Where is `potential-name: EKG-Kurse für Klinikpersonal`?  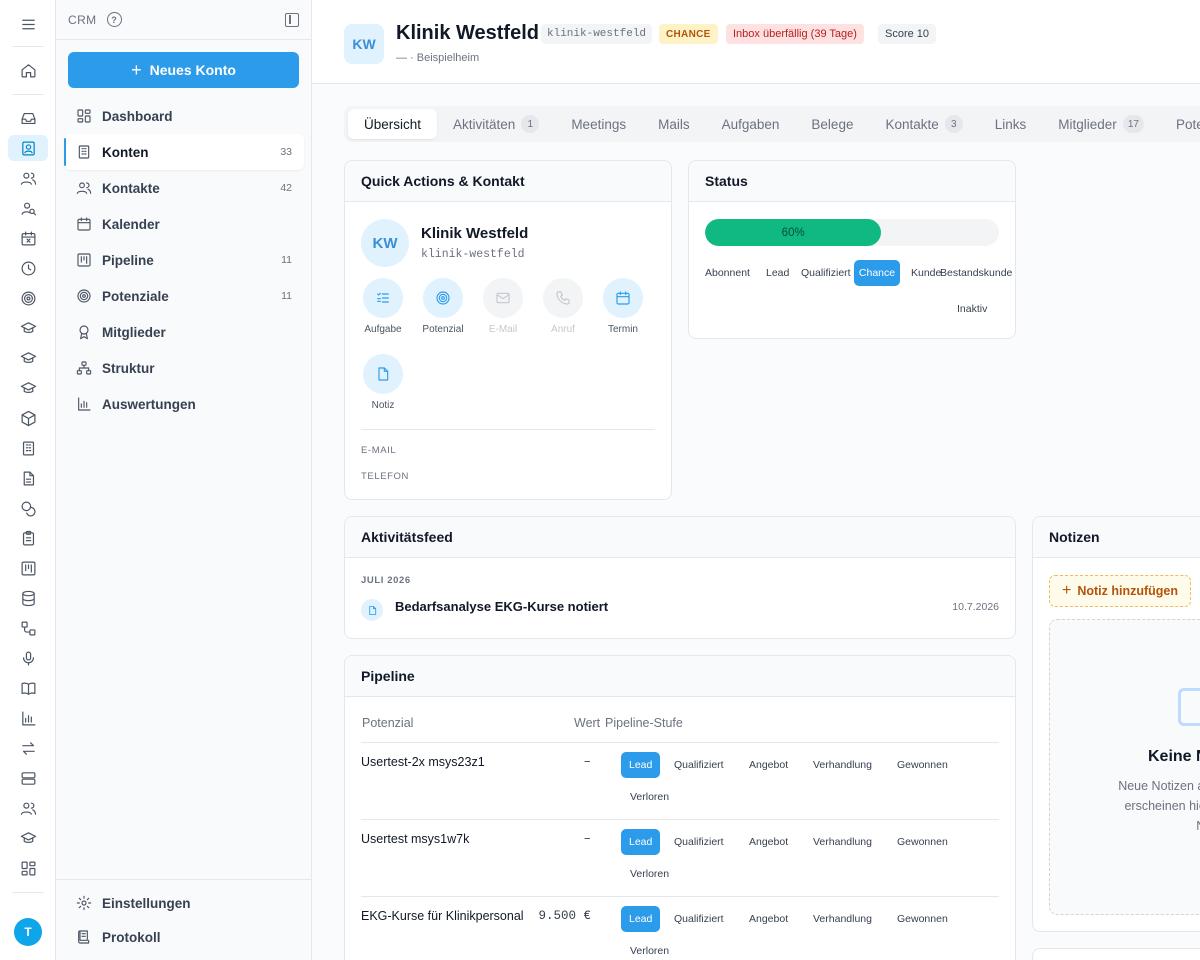
potential-name: EKG-Kurse für Klinikpersonal is located at coordinates (442, 916).